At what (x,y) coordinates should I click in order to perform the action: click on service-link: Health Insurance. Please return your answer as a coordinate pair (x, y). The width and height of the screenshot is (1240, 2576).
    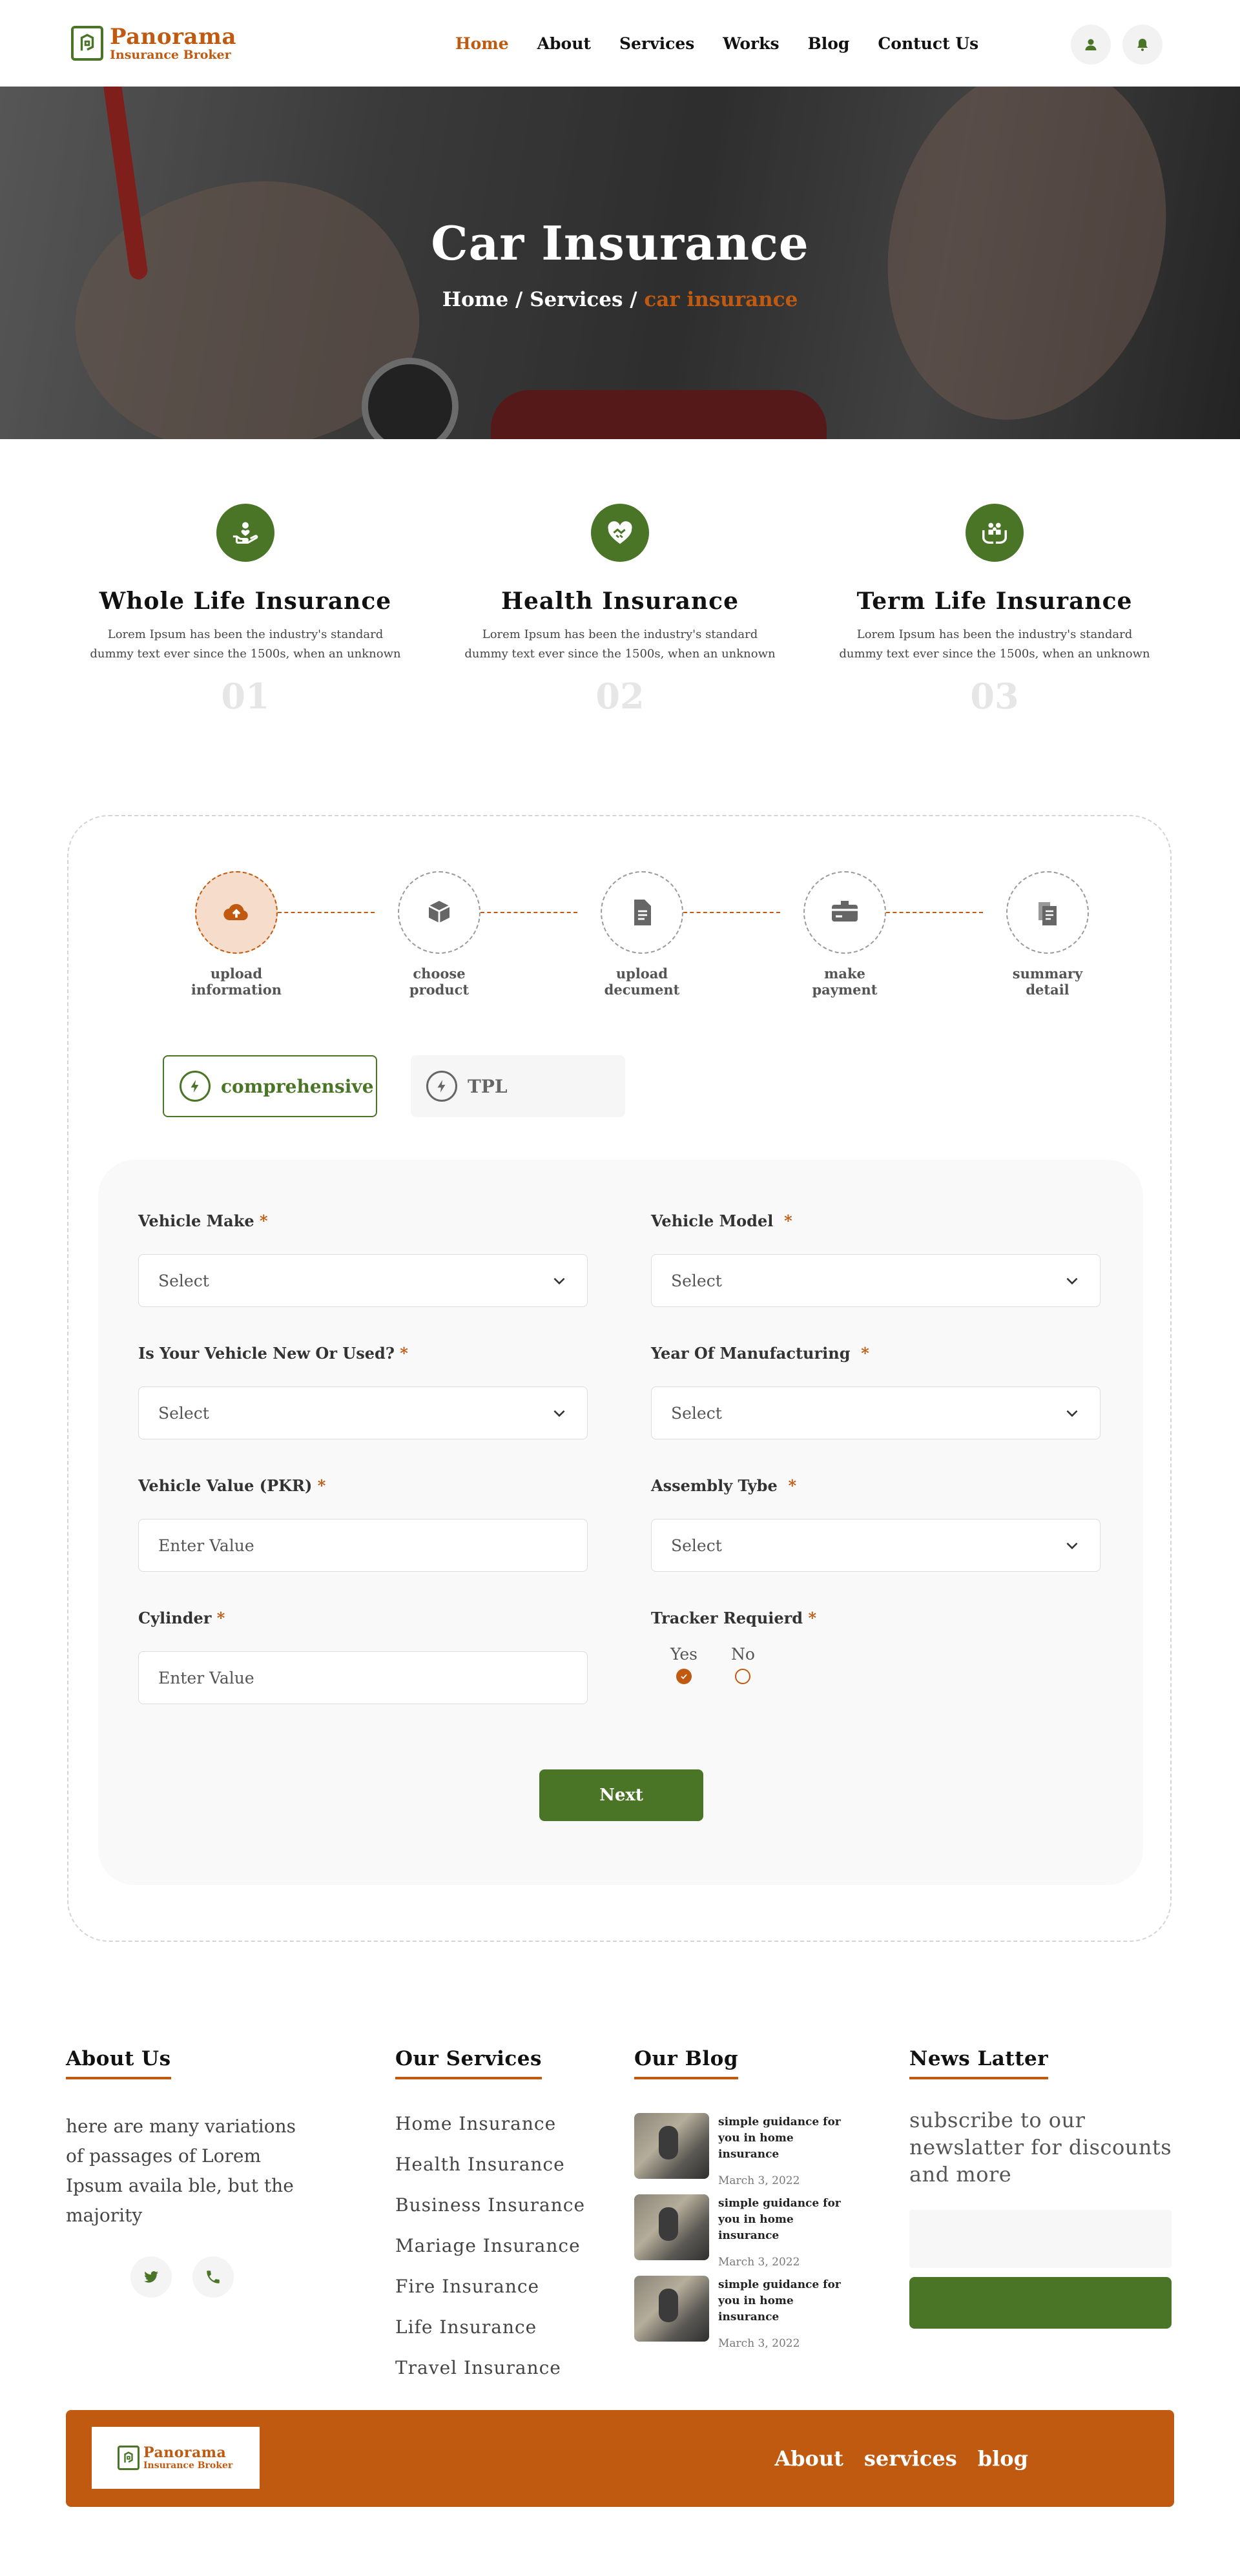
    Looking at the image, I should click on (490, 2174).